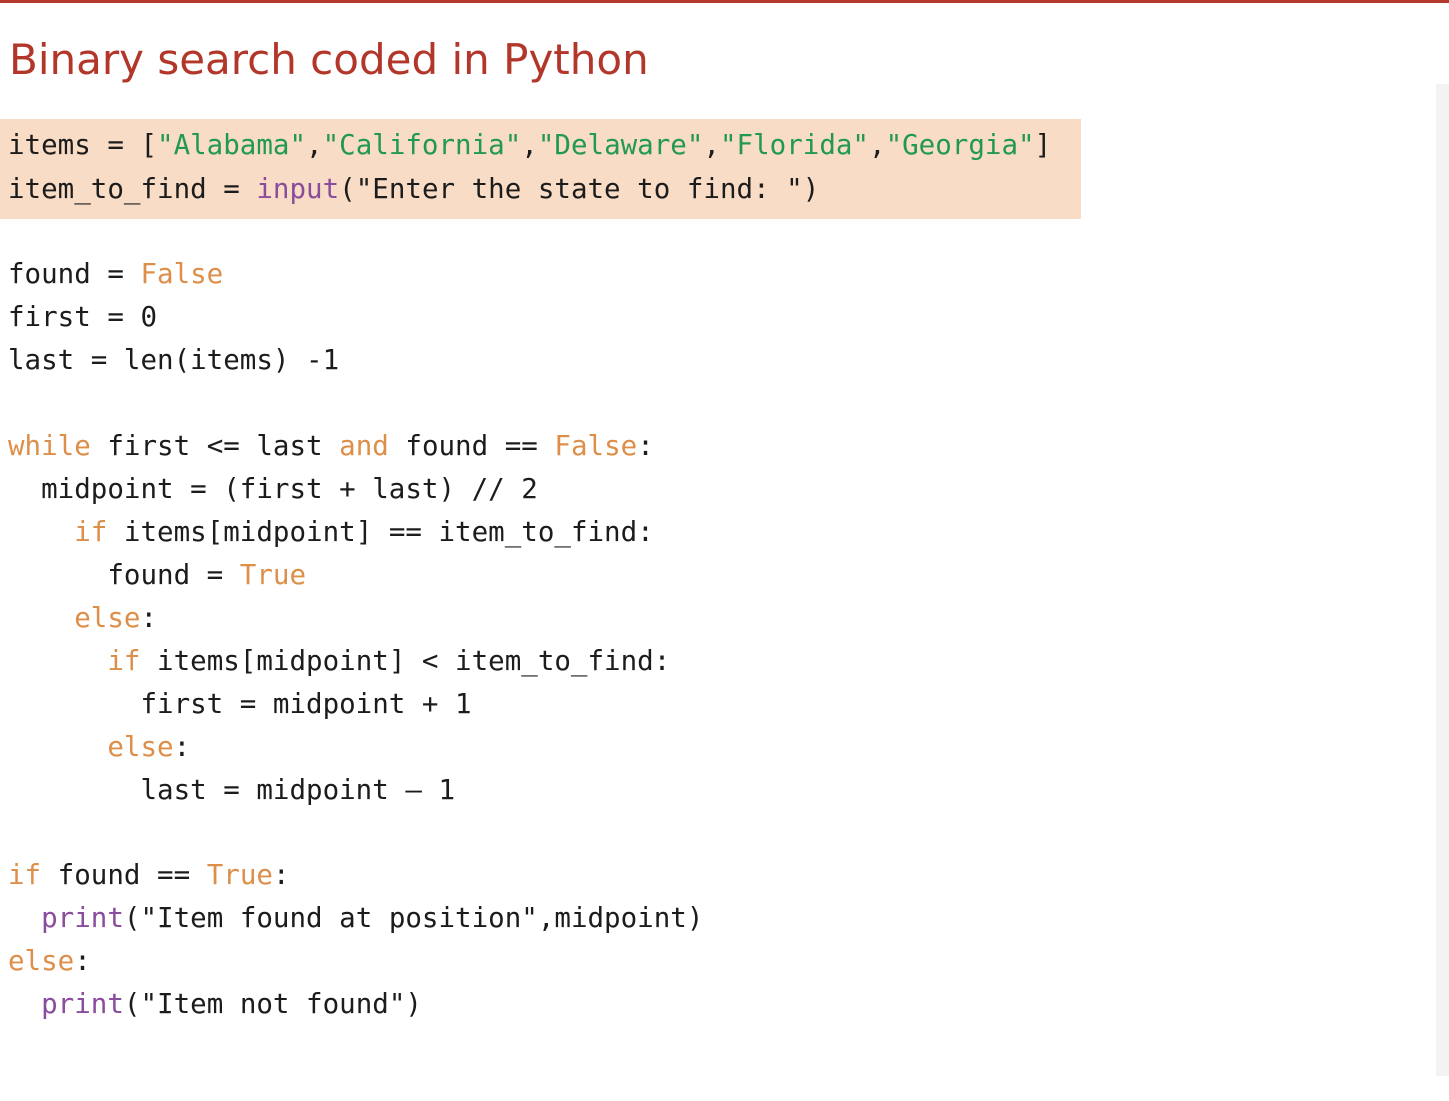  Describe the element at coordinates (364, 446) in the screenshot. I see `code-keyword: and` at that location.